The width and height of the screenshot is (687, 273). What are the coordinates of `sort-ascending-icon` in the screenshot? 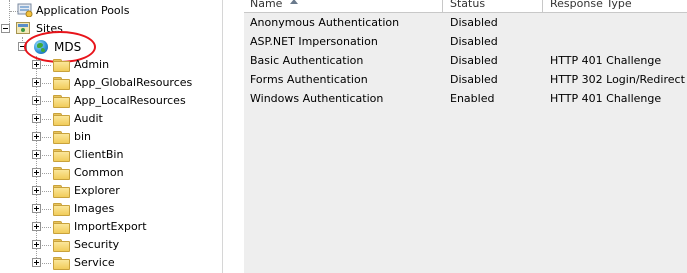 It's located at (294, 2).